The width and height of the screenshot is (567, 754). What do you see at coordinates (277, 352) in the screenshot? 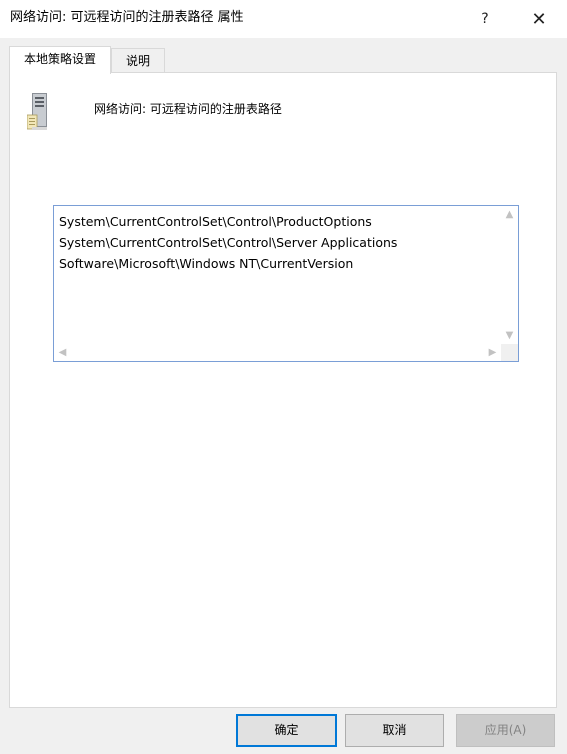
I see `horizontal-scrollbar: ◀ ▶` at bounding box center [277, 352].